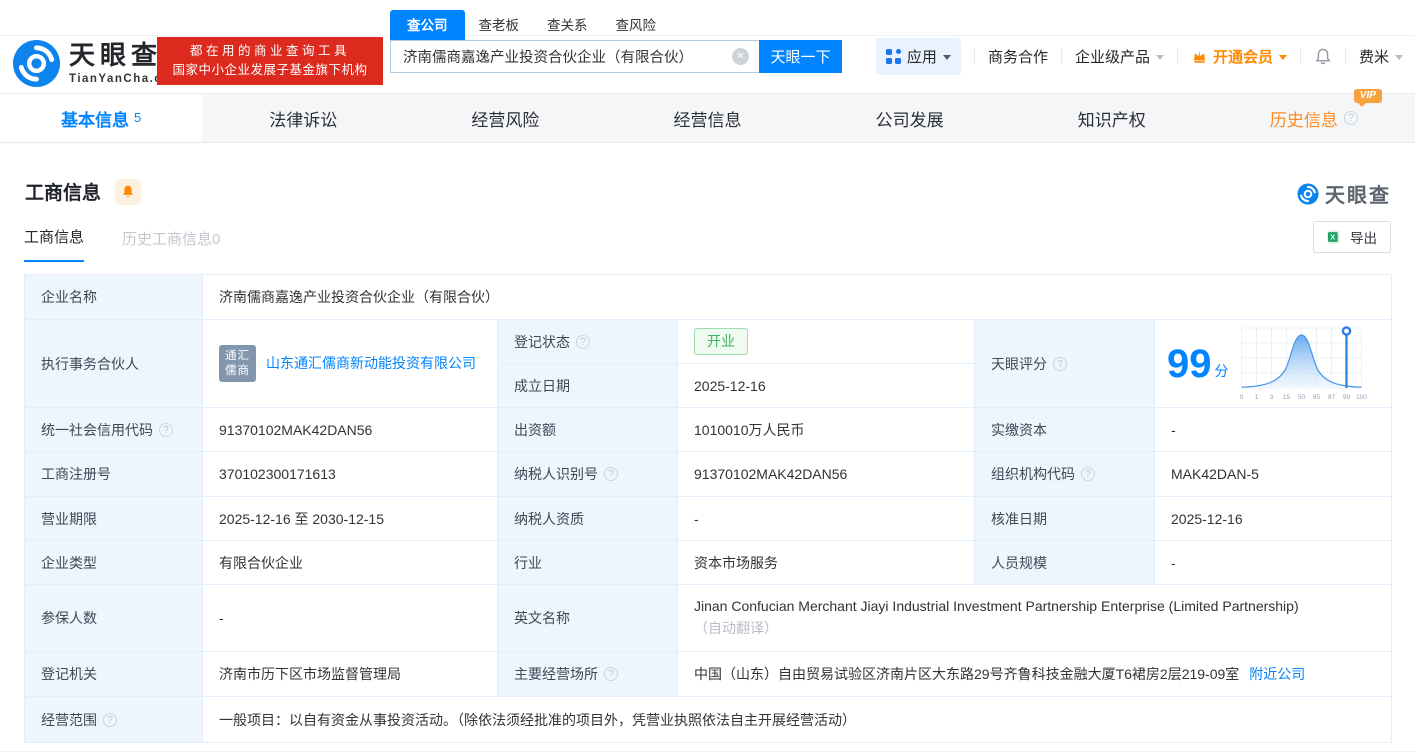 Image resolution: width=1415 pixels, height=755 pixels. I want to click on company-type-value: 有限合伙企业, so click(350, 563).